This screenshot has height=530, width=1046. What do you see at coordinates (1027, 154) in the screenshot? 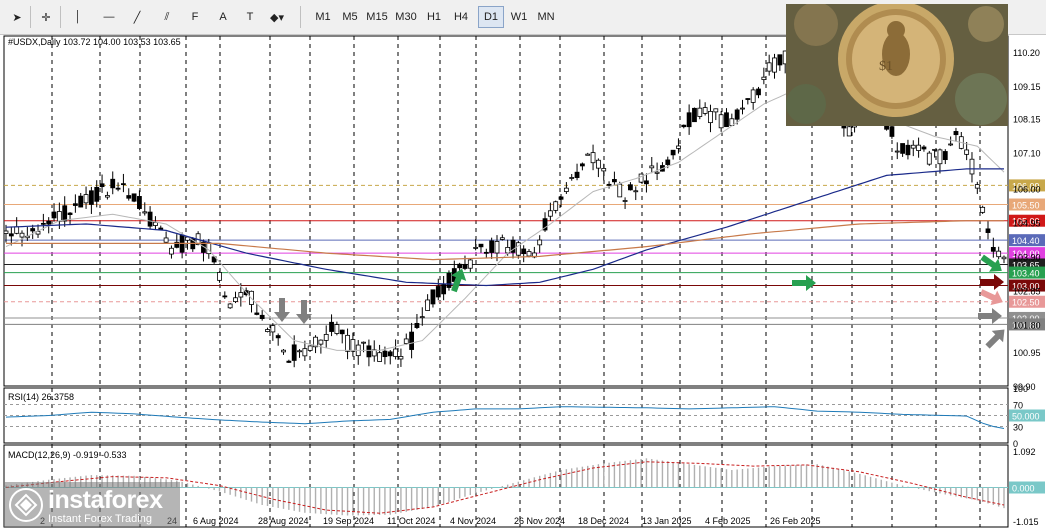
I see `price-tick: 107.10` at bounding box center [1027, 154].